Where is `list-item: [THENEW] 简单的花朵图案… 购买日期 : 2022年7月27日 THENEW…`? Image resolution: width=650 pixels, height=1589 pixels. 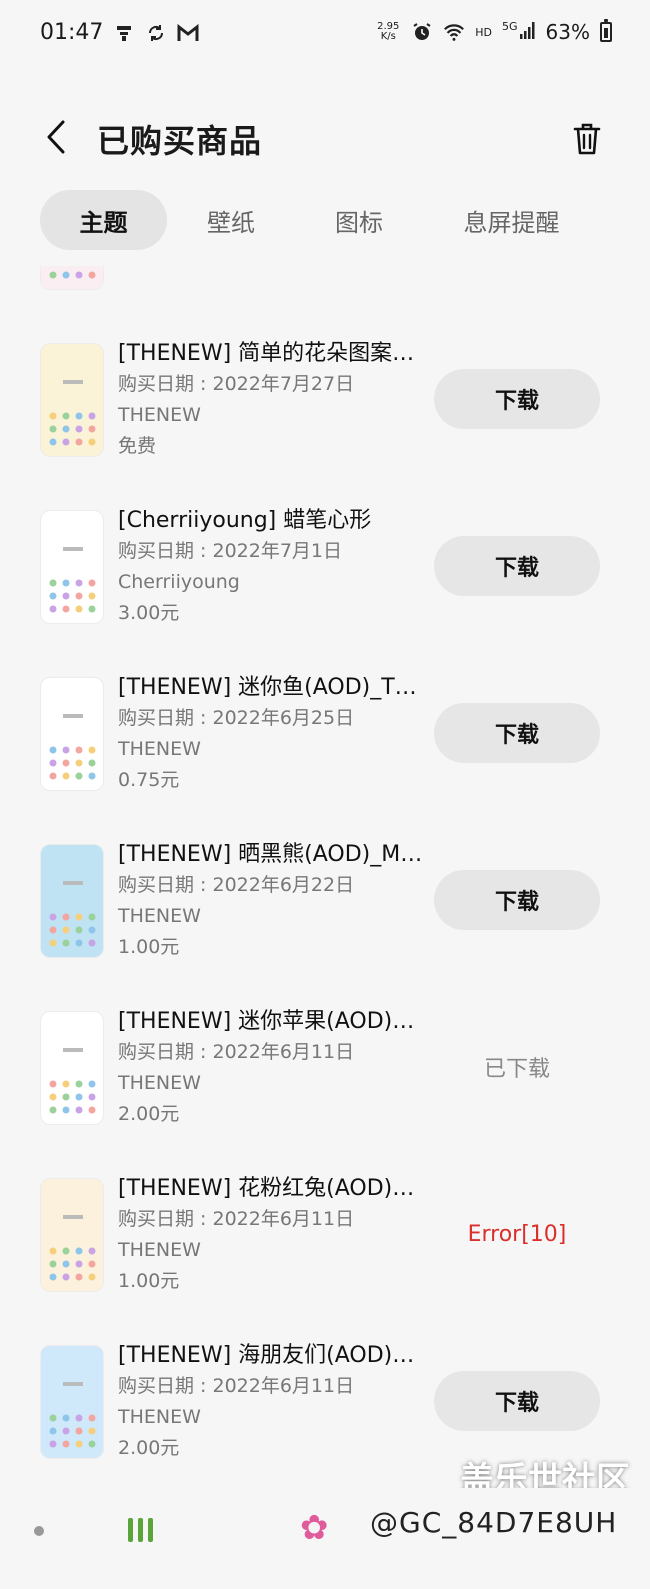
list-item: [THENEW] 简单的花朵图案… 购买日期 : 2022年7月27日 THENEW… is located at coordinates (325, 412).